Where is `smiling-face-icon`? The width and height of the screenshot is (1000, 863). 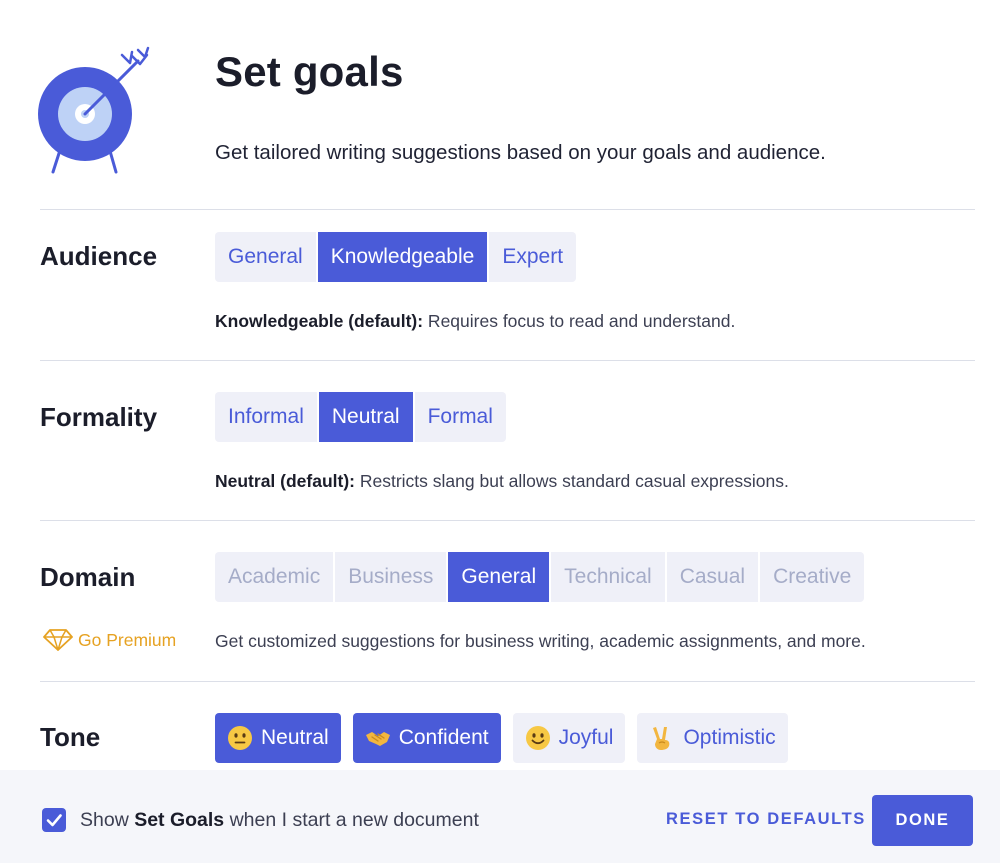
smiling-face-icon is located at coordinates (537, 738).